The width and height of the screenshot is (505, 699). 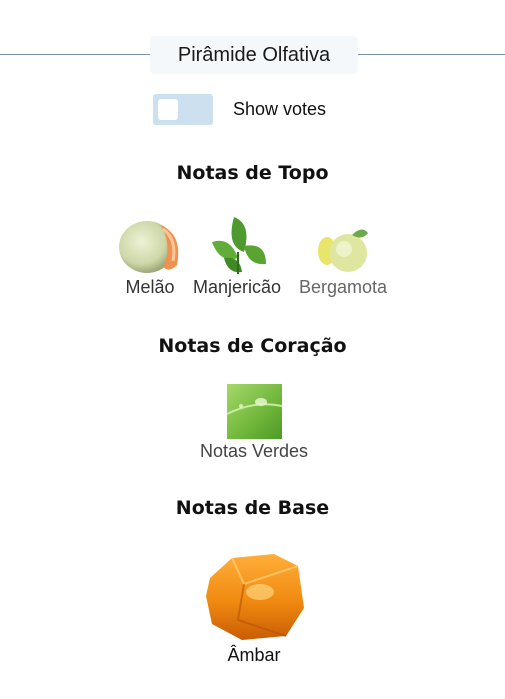 What do you see at coordinates (252, 173) in the screenshot?
I see `section-title-top: Notas de Topo` at bounding box center [252, 173].